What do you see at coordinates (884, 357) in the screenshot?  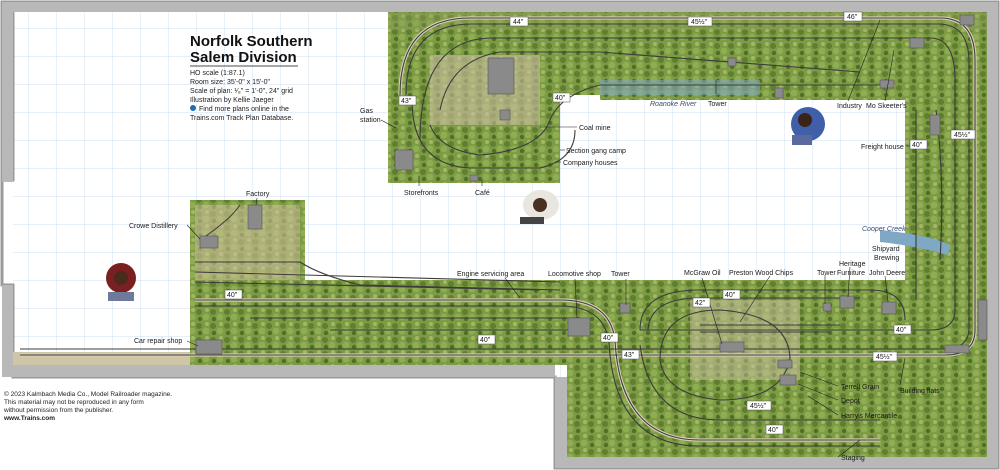 I see `grade-45-lower-right: 45½"` at bounding box center [884, 357].